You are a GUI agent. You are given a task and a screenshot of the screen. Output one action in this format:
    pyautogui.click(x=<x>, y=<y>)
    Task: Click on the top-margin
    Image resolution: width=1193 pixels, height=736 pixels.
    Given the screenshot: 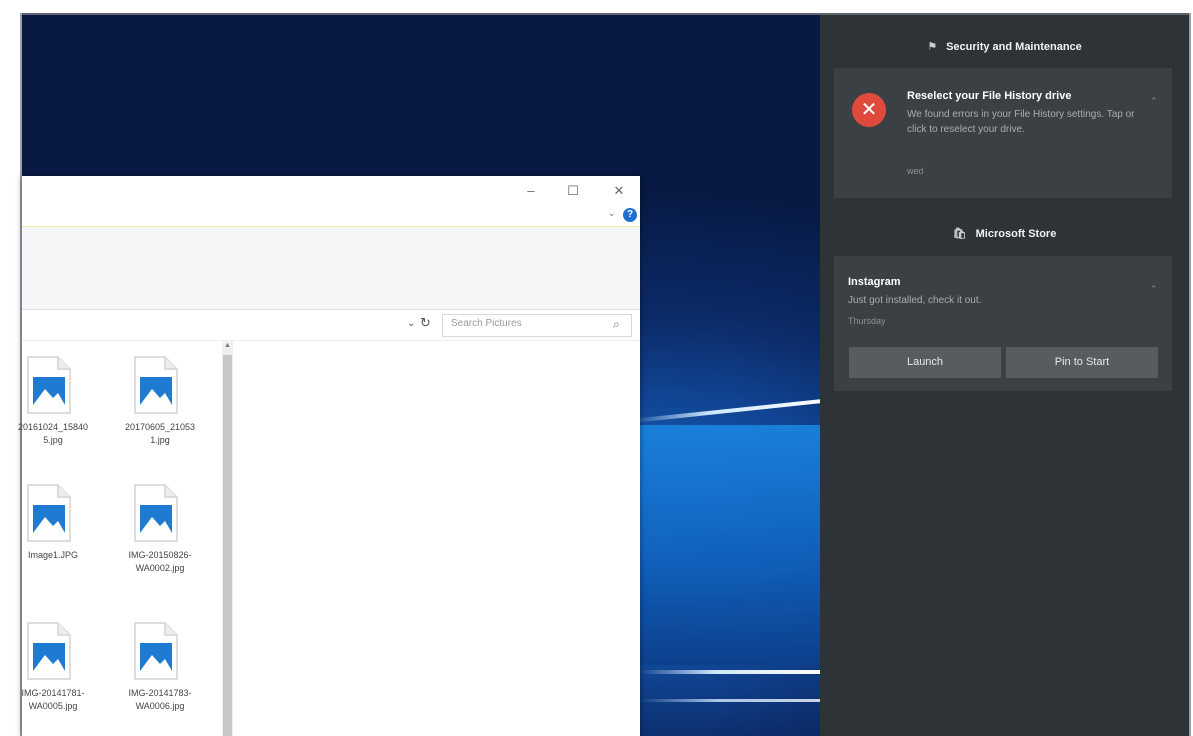 What is the action you would take?
    pyautogui.click(x=596, y=7)
    